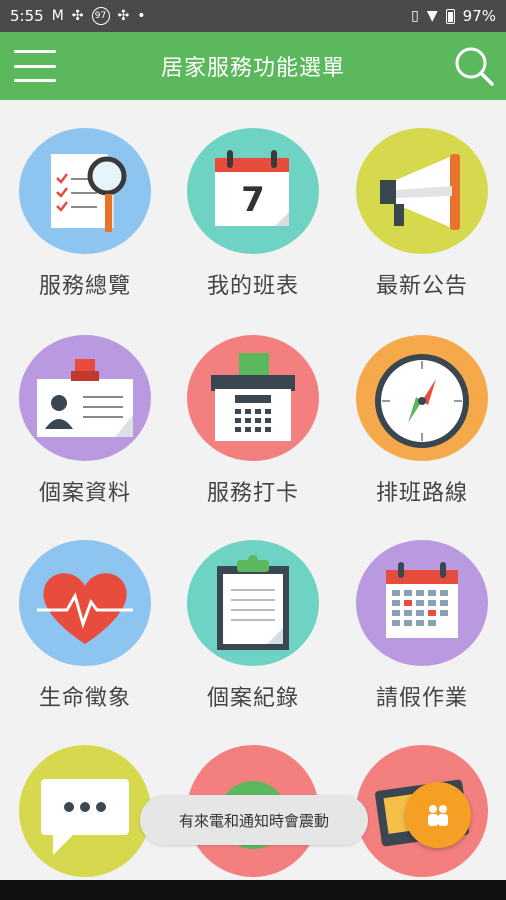  I want to click on battery-icon, so click(450, 16).